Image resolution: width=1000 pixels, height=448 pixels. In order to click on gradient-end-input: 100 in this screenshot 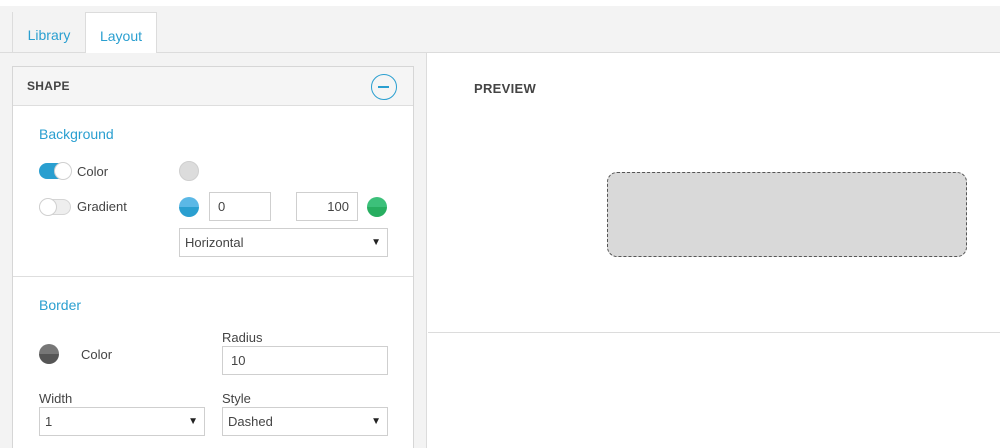, I will do `click(327, 206)`.